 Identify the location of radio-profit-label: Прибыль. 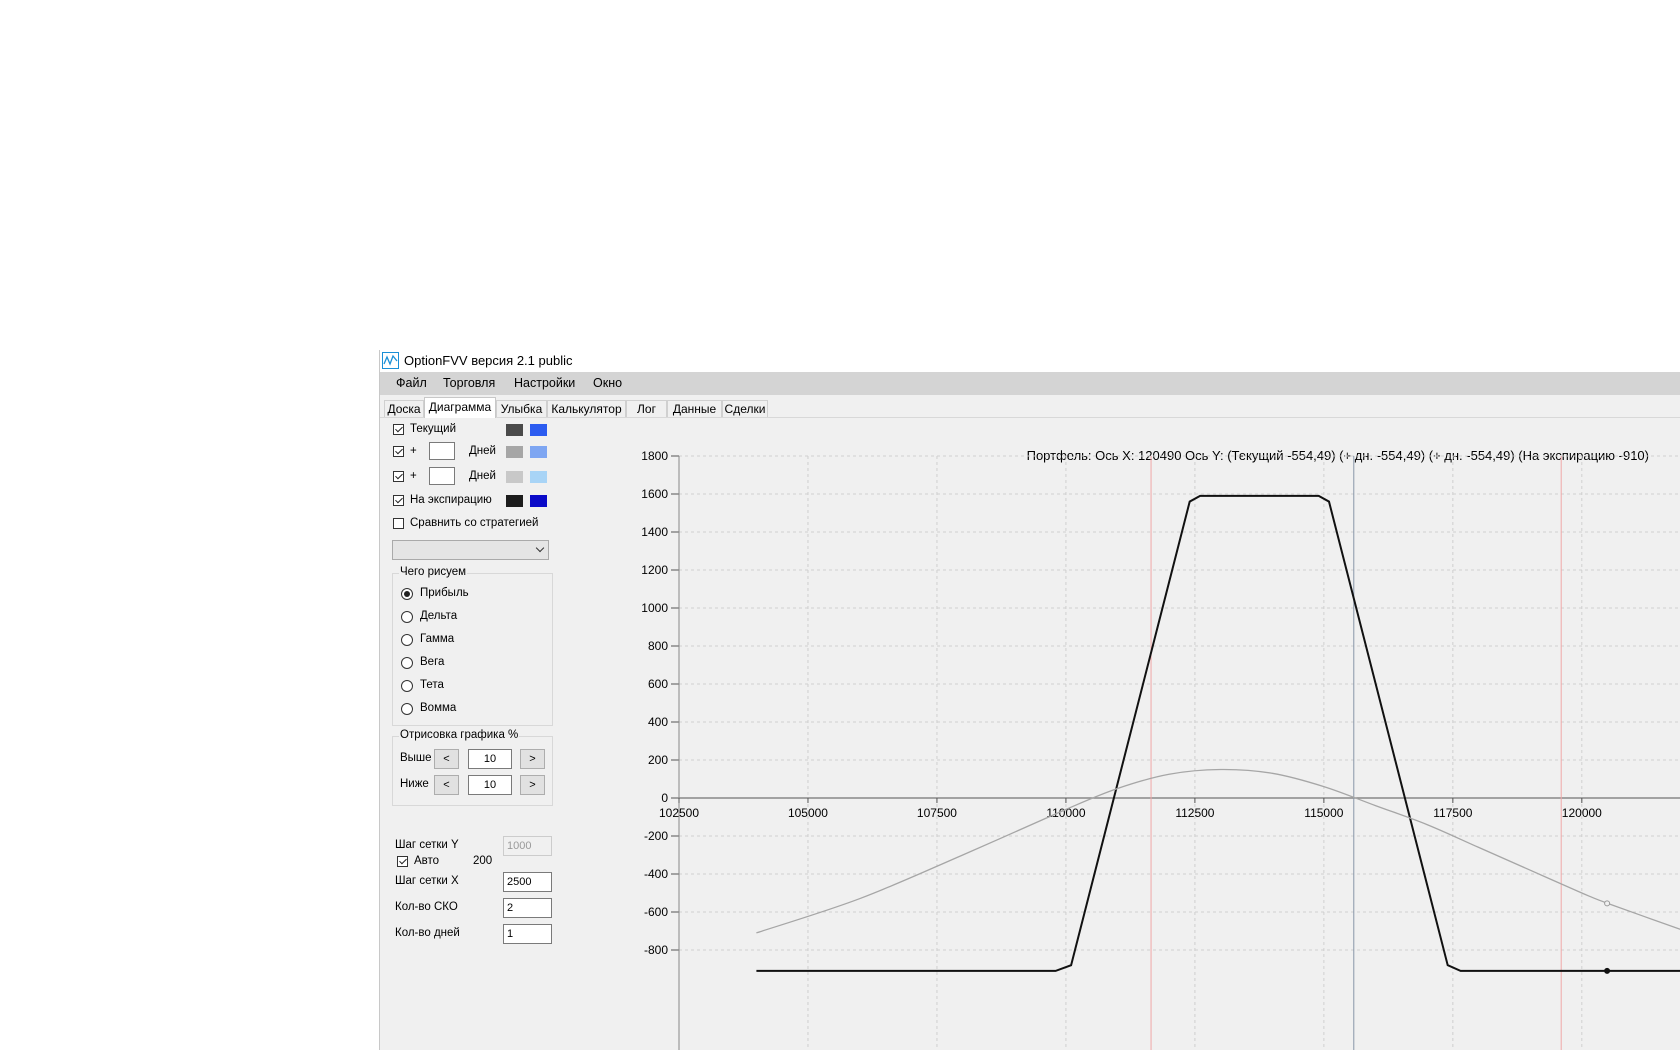
(444, 593).